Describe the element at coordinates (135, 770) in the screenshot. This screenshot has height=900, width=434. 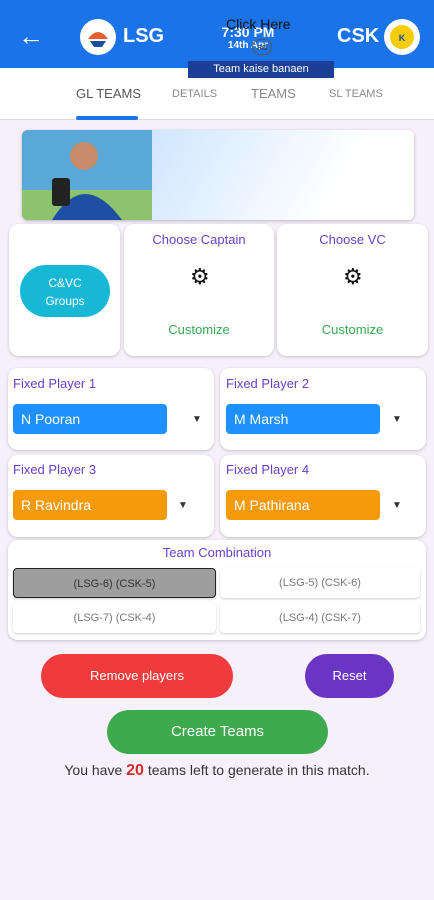
I see `remaining-count: 20` at that location.